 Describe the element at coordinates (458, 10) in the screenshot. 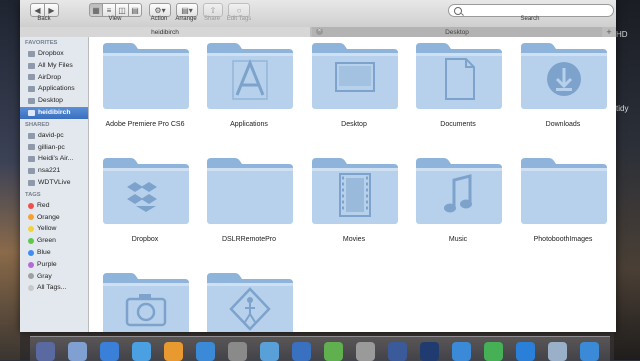

I see `search-icon` at that location.